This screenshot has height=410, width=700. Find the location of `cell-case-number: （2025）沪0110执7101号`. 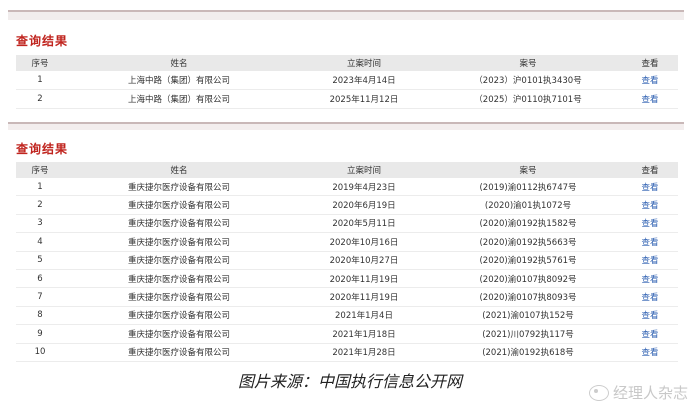

cell-case-number: （2025）沪0110执7101号 is located at coordinates (528, 99).